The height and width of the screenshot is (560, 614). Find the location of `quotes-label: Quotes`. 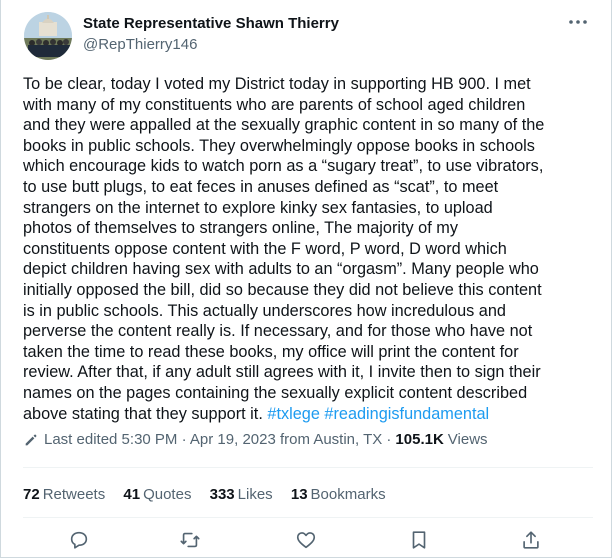

quotes-label: Quotes is located at coordinates (167, 494).